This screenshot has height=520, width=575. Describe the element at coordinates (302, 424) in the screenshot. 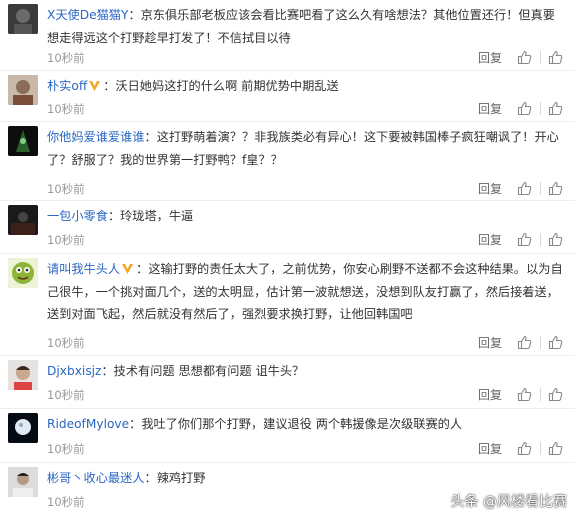

I see `comment-content: 我吐了你们那个打野，建议退役 两个韩援像是次级联赛的人` at that location.